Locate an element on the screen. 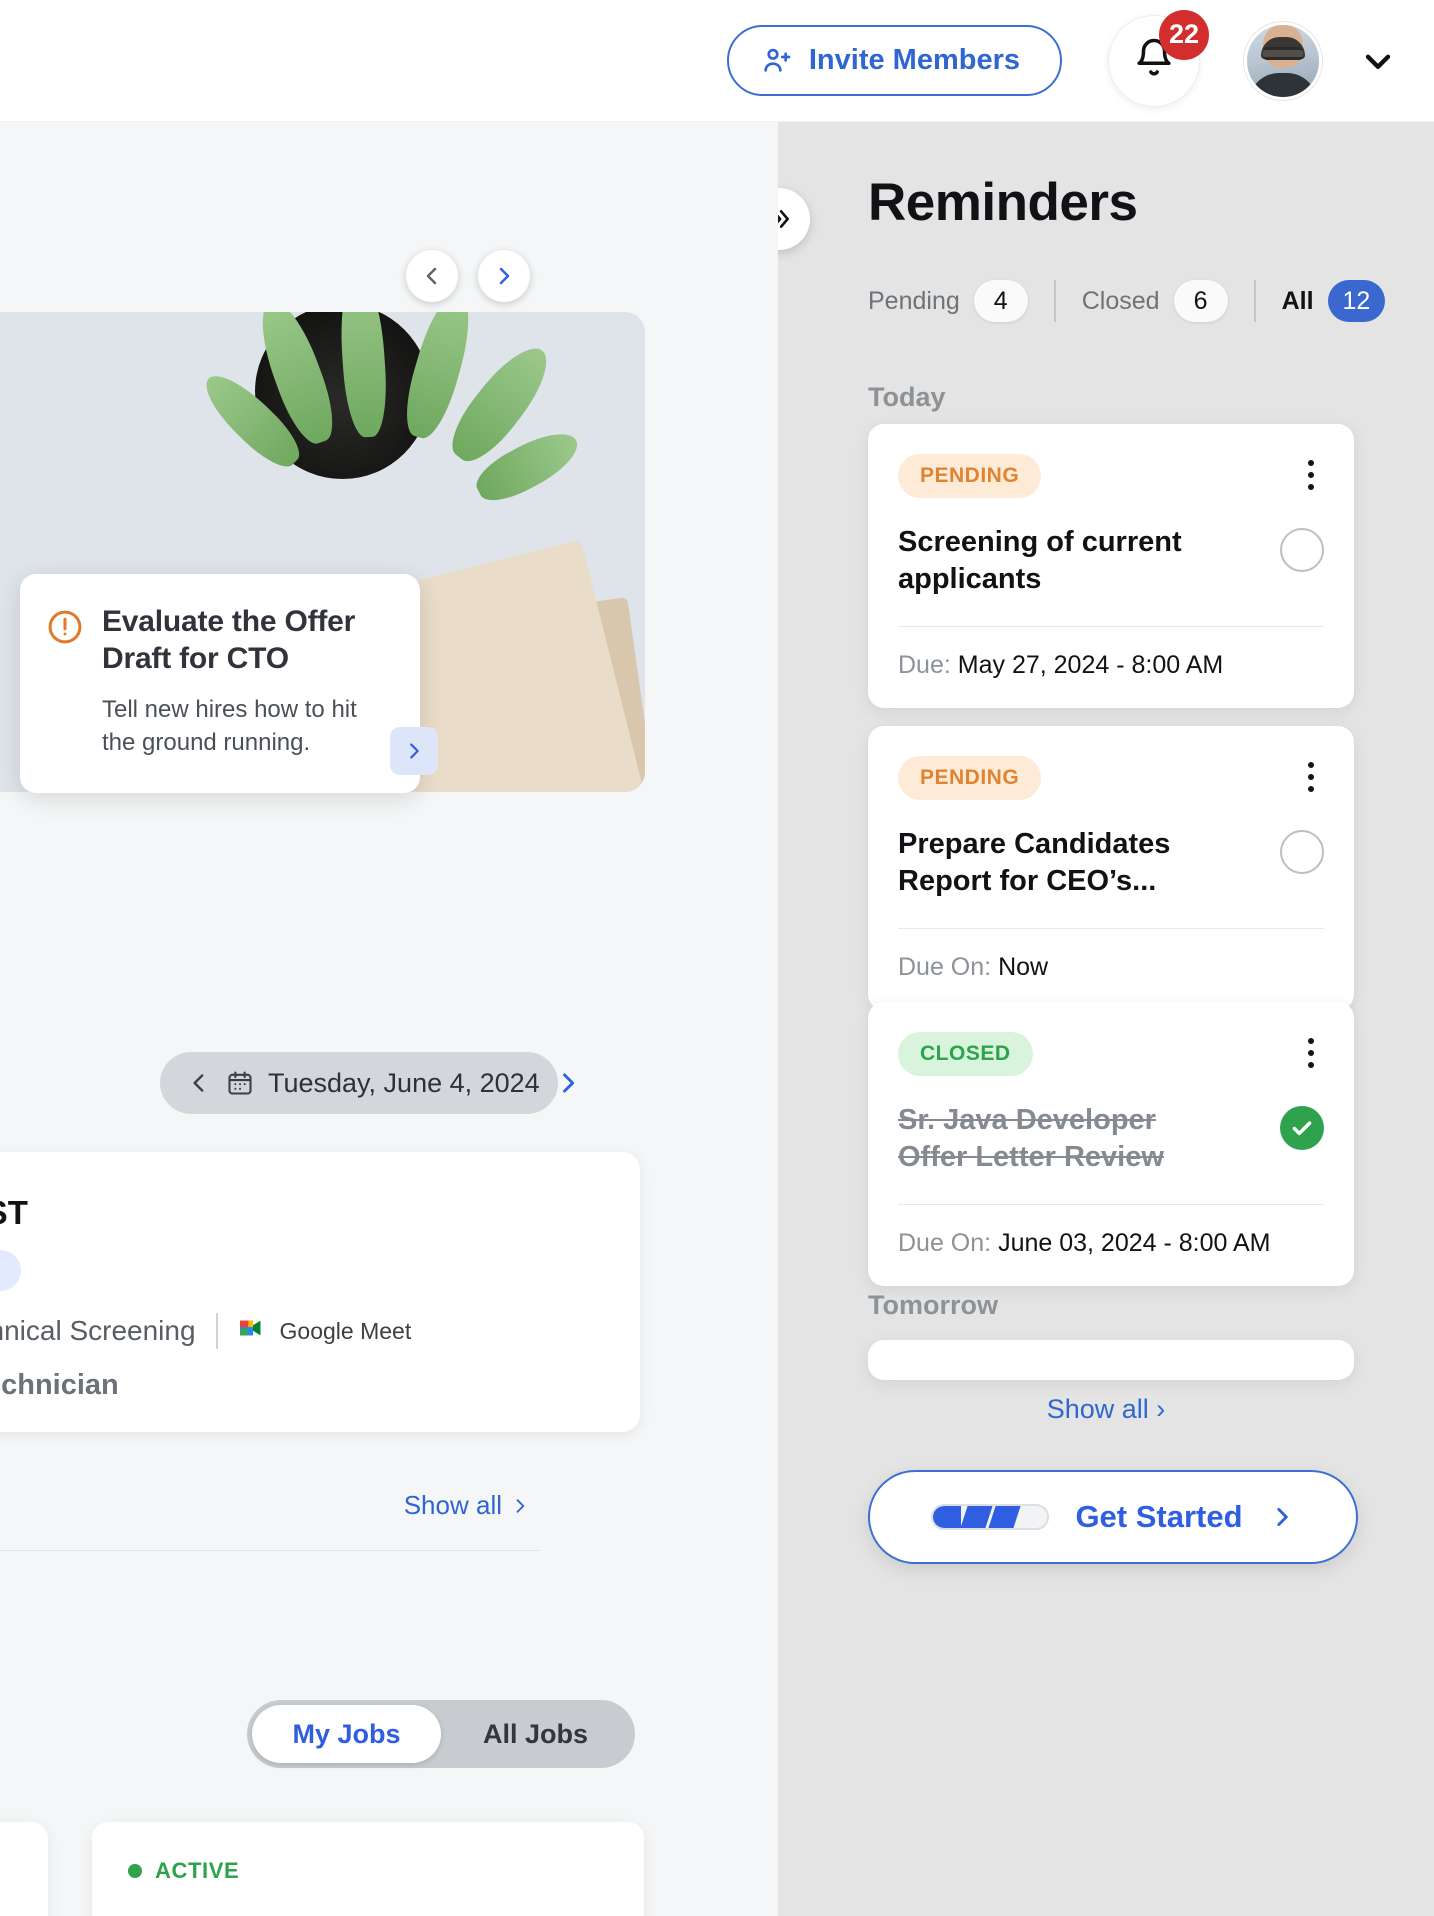 The height and width of the screenshot is (1916, 1434). offer-card-next-button is located at coordinates (414, 751).